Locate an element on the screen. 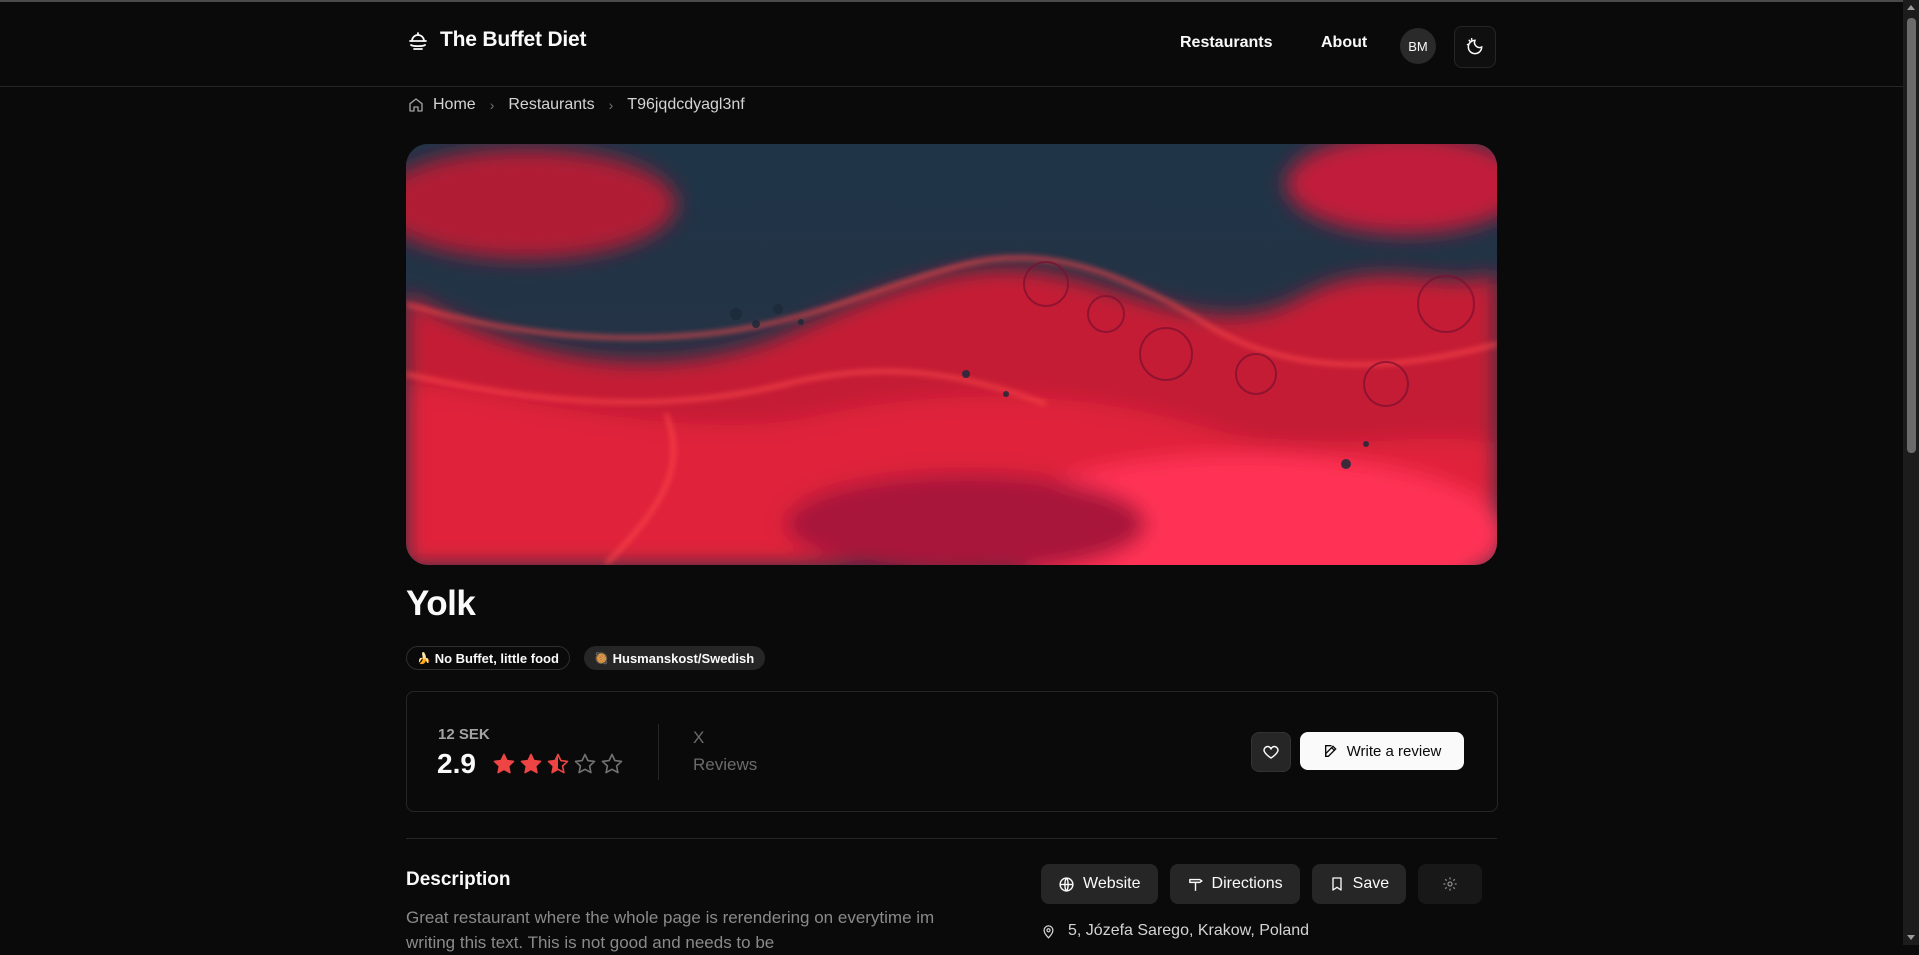  brand-link: The Buffet Diet is located at coordinates (496, 40).